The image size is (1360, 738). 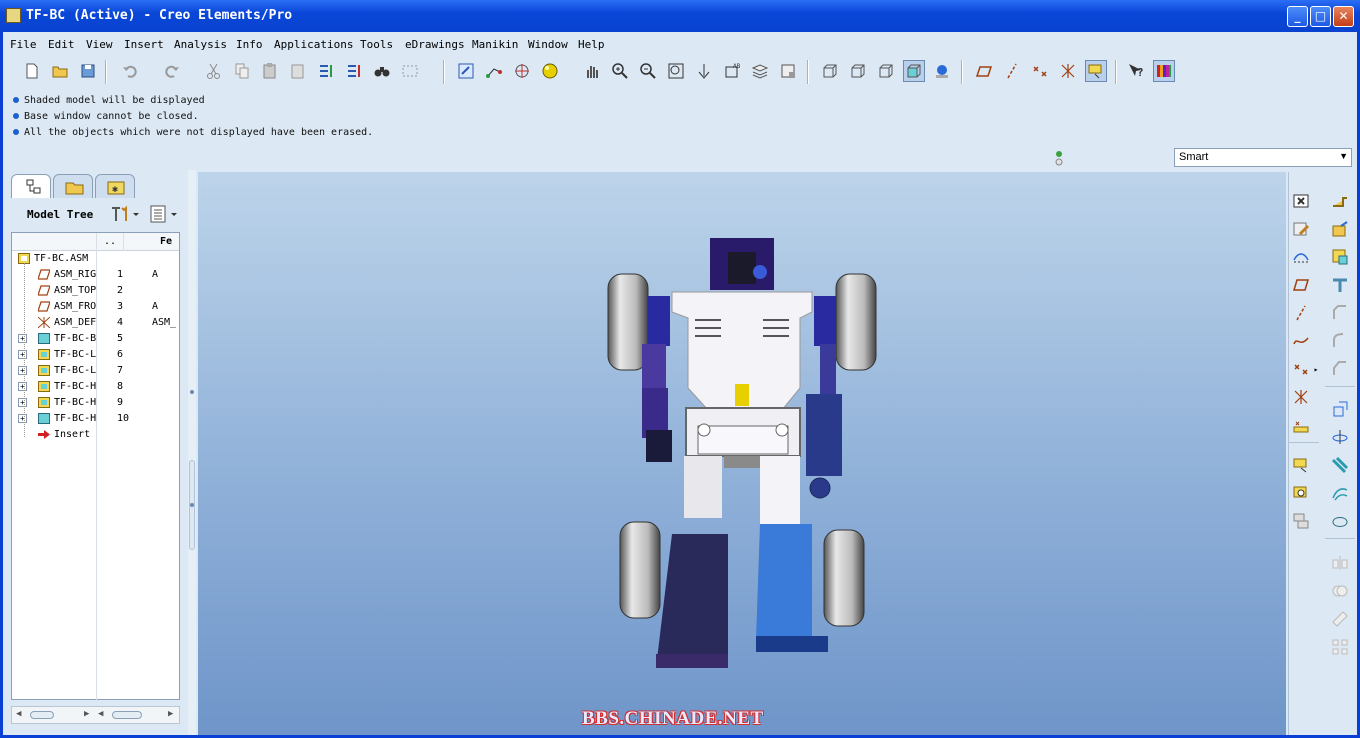 I want to click on create-component-icon, so click(x=1301, y=521).